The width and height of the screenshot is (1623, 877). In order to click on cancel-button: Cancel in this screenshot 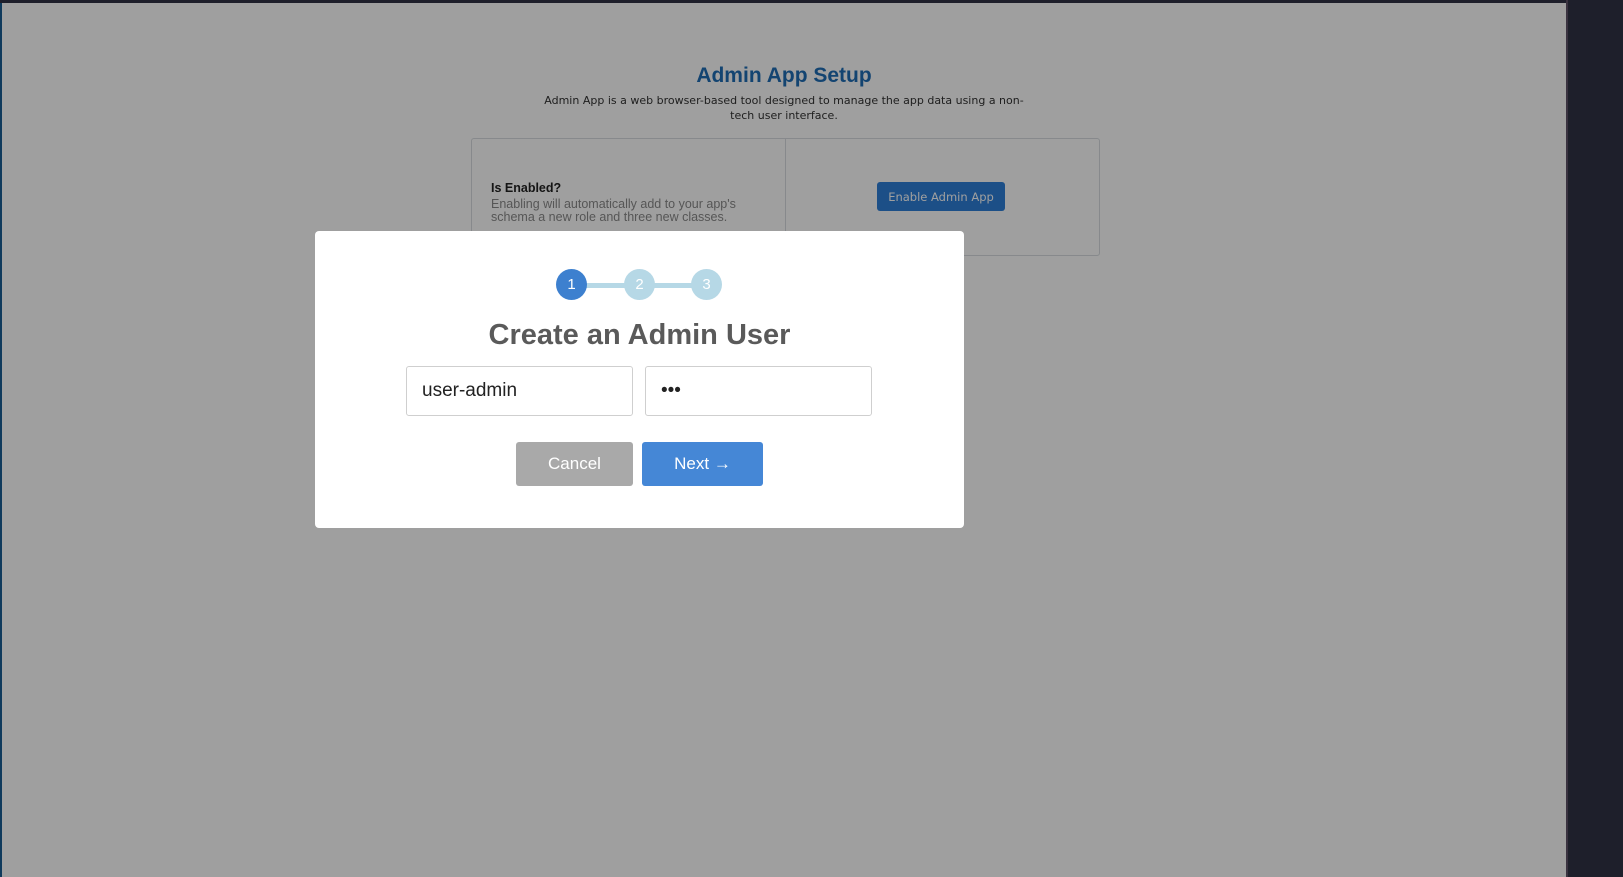, I will do `click(574, 464)`.